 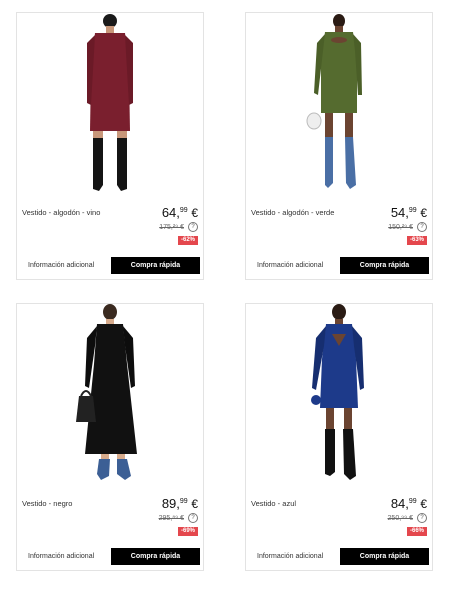 I want to click on old-price-row: 295,⁸⁹ € ?, so click(x=178, y=518).